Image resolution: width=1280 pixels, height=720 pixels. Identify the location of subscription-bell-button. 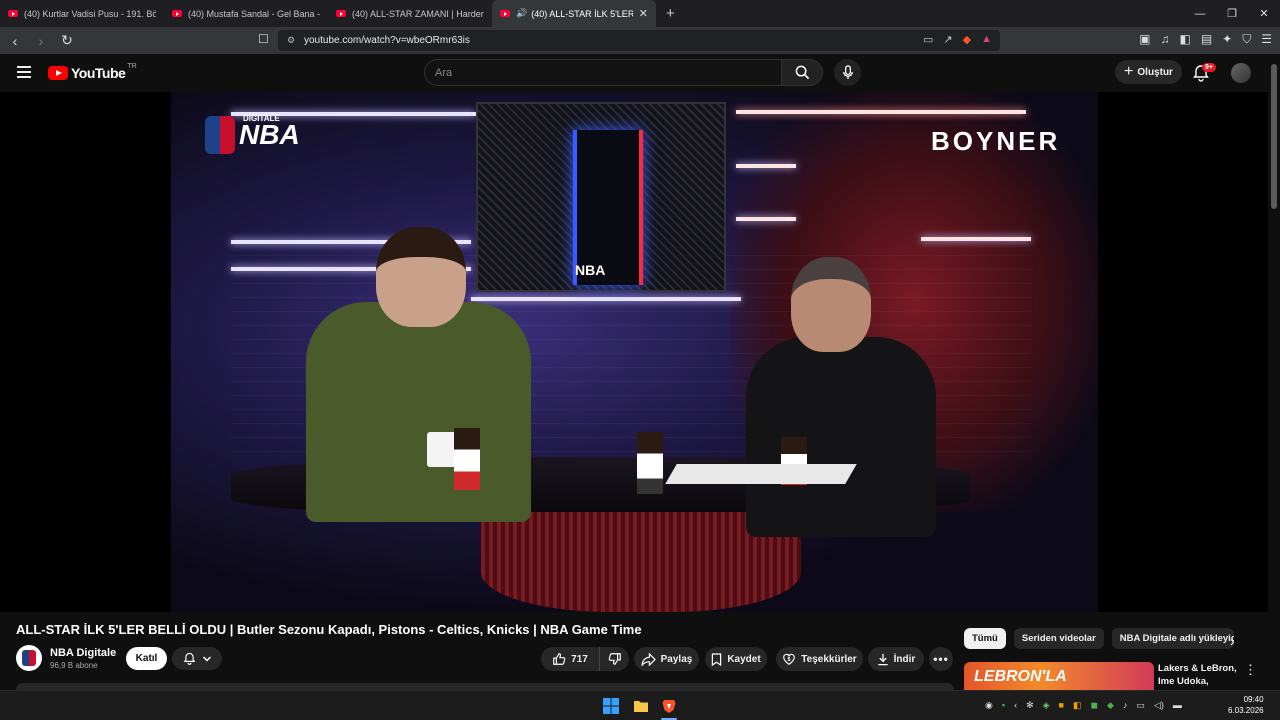
(197, 658).